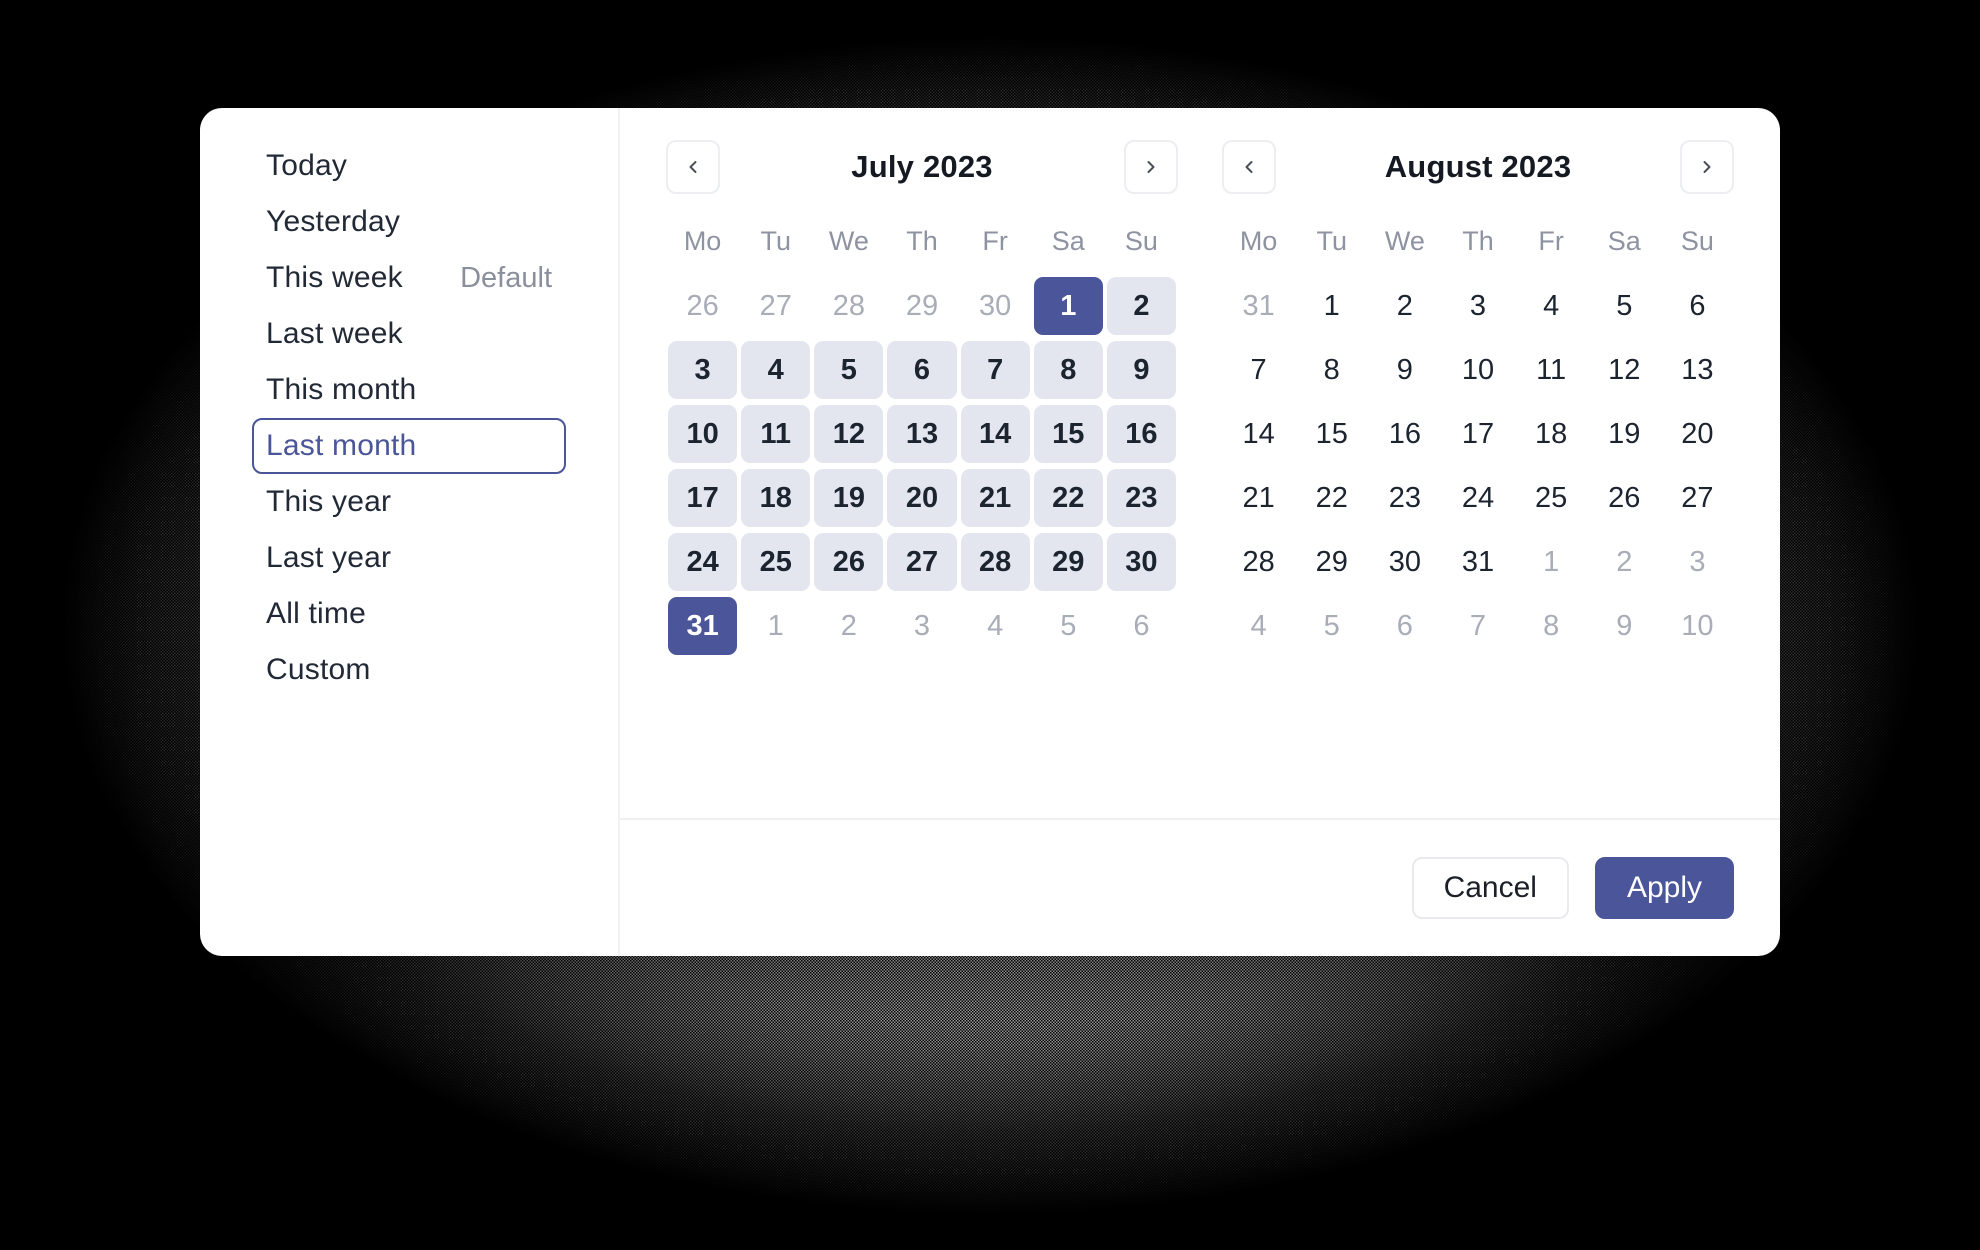 The height and width of the screenshot is (1250, 1980). I want to click on sidebar-item-last-week: Last week, so click(409, 334).